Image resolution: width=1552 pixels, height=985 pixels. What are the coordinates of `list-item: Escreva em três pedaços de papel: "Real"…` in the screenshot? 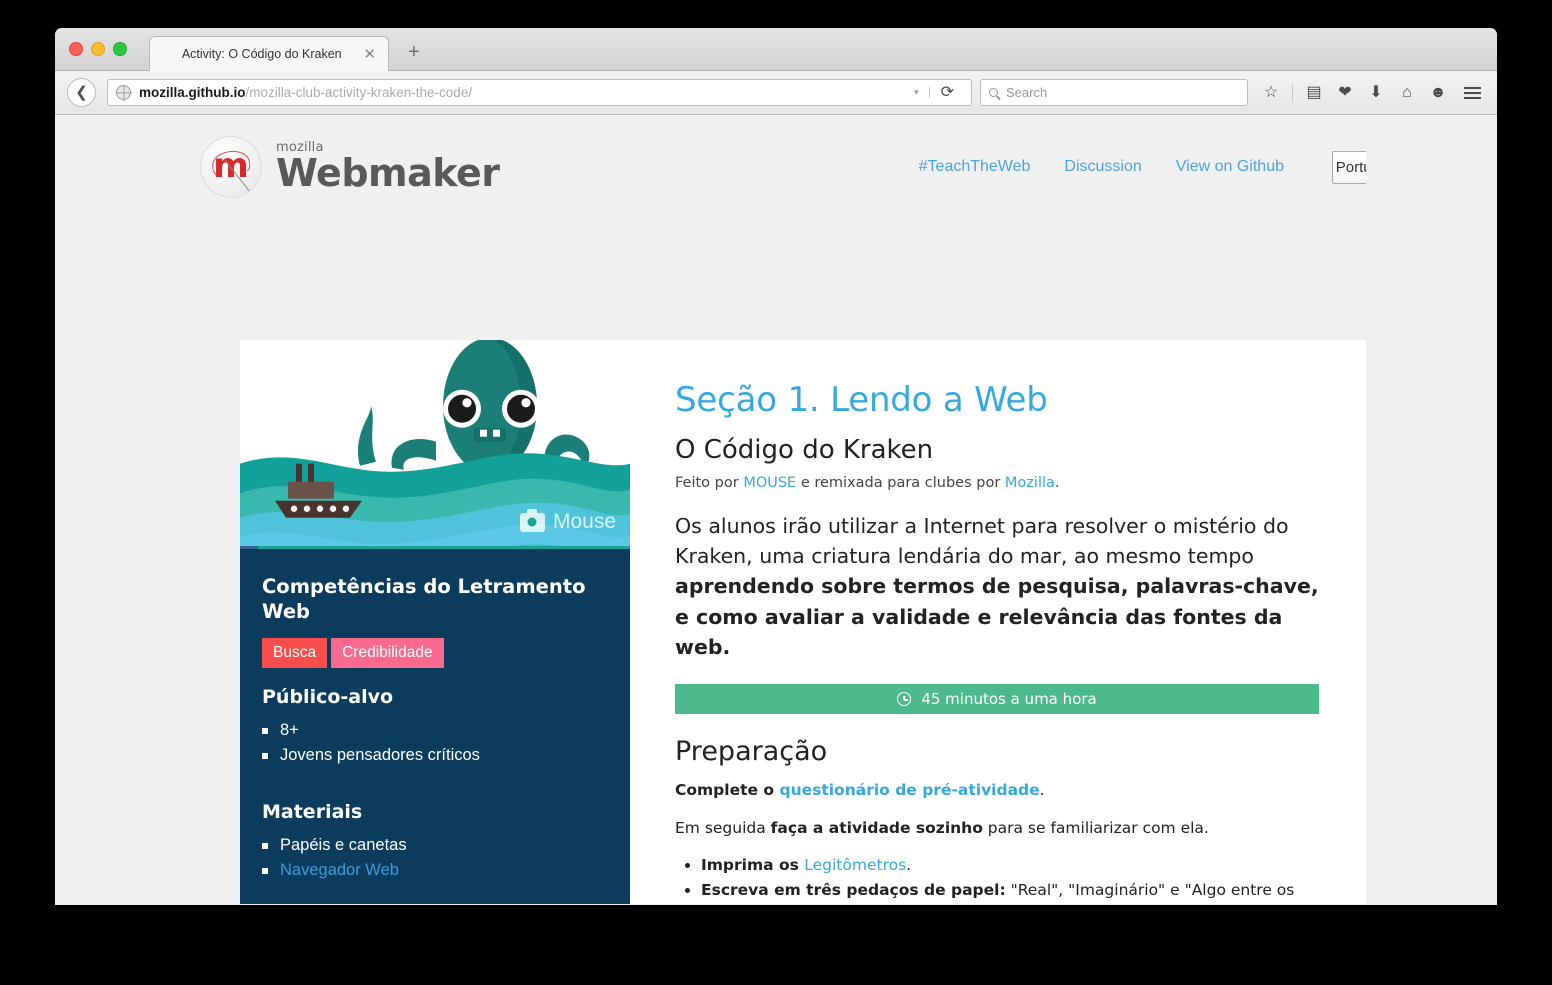 It's located at (1010, 891).